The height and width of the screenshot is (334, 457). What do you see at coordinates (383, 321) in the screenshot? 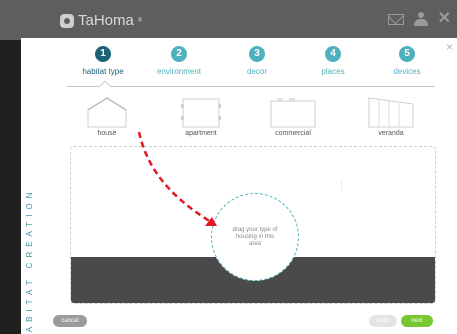
I see `back-button: back` at bounding box center [383, 321].